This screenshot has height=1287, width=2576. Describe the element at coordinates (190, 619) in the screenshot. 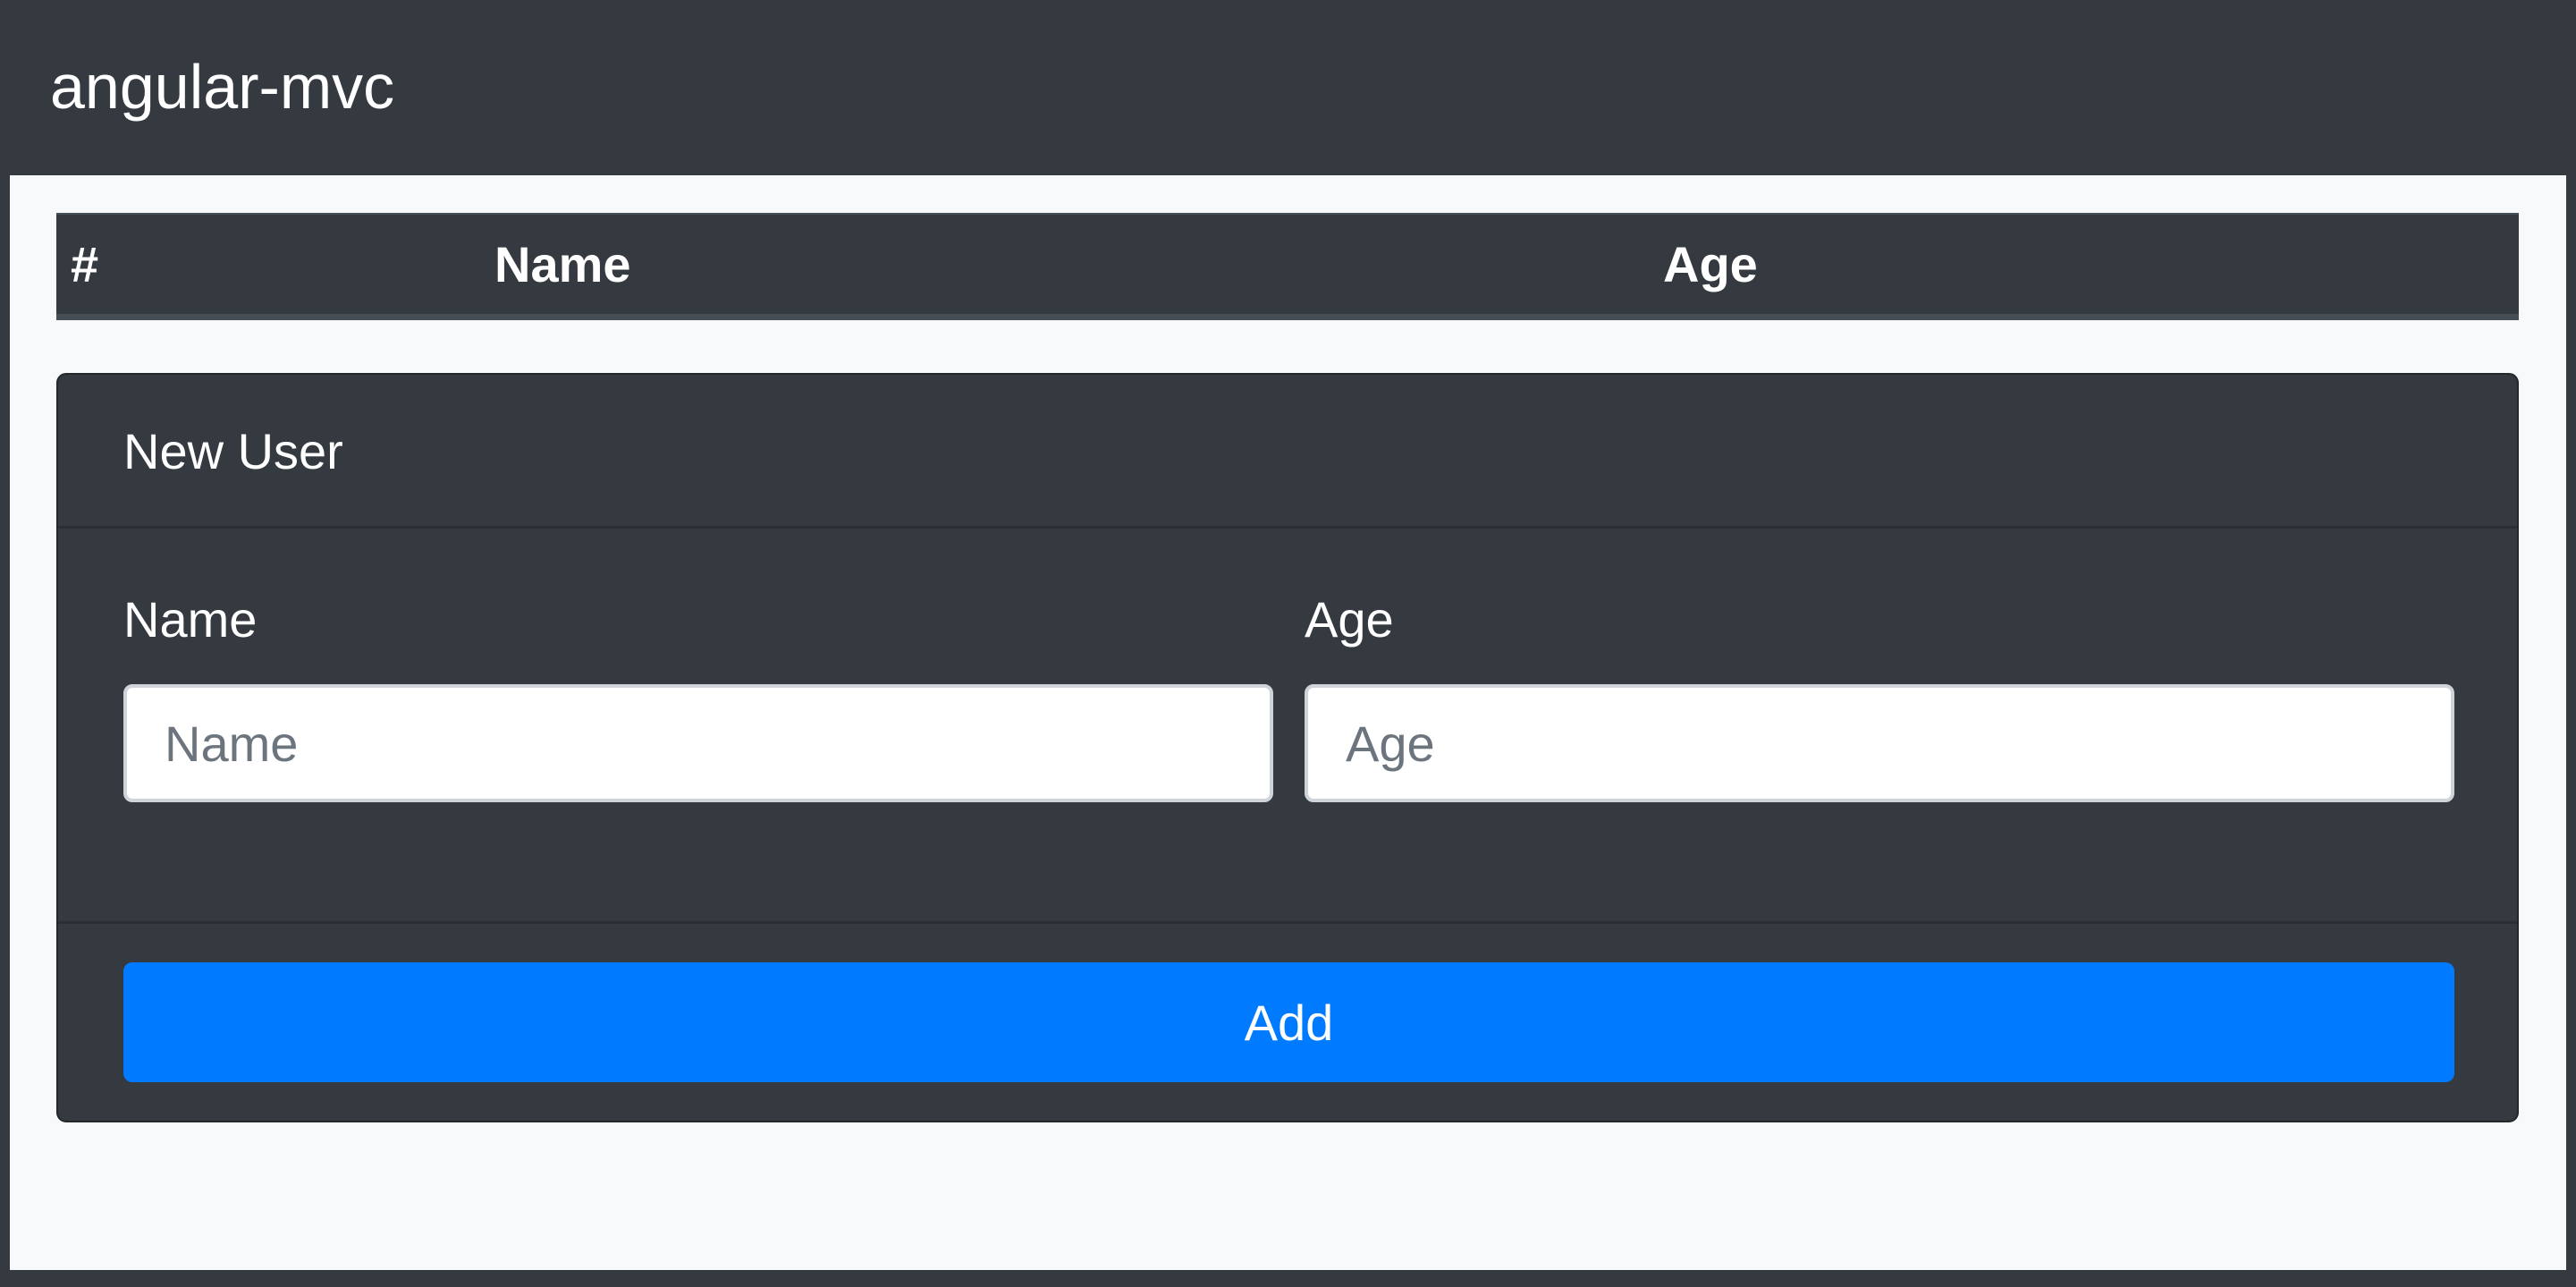

I see `name-label: Name` at that location.